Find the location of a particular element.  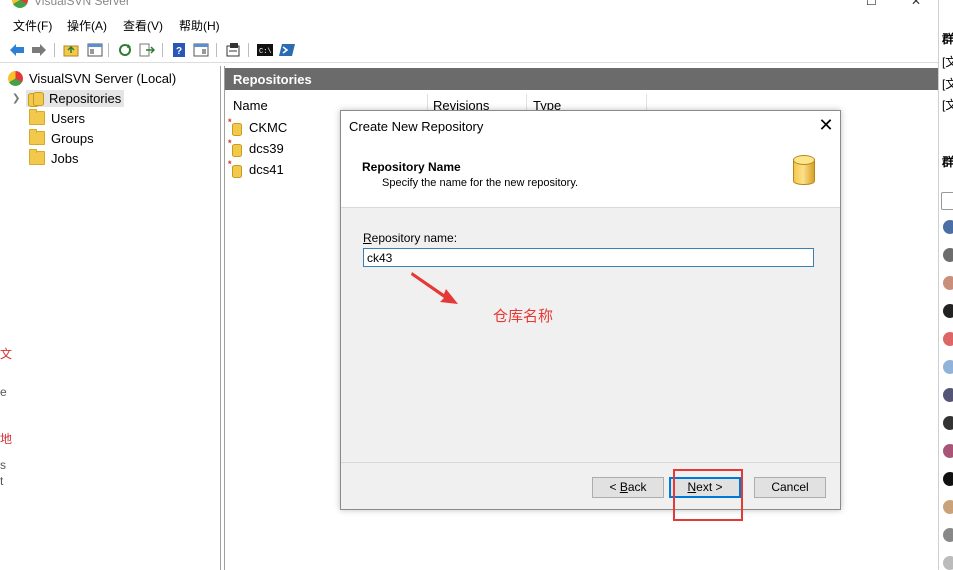

command-prompt-icon: C:\ is located at coordinates (265, 50).